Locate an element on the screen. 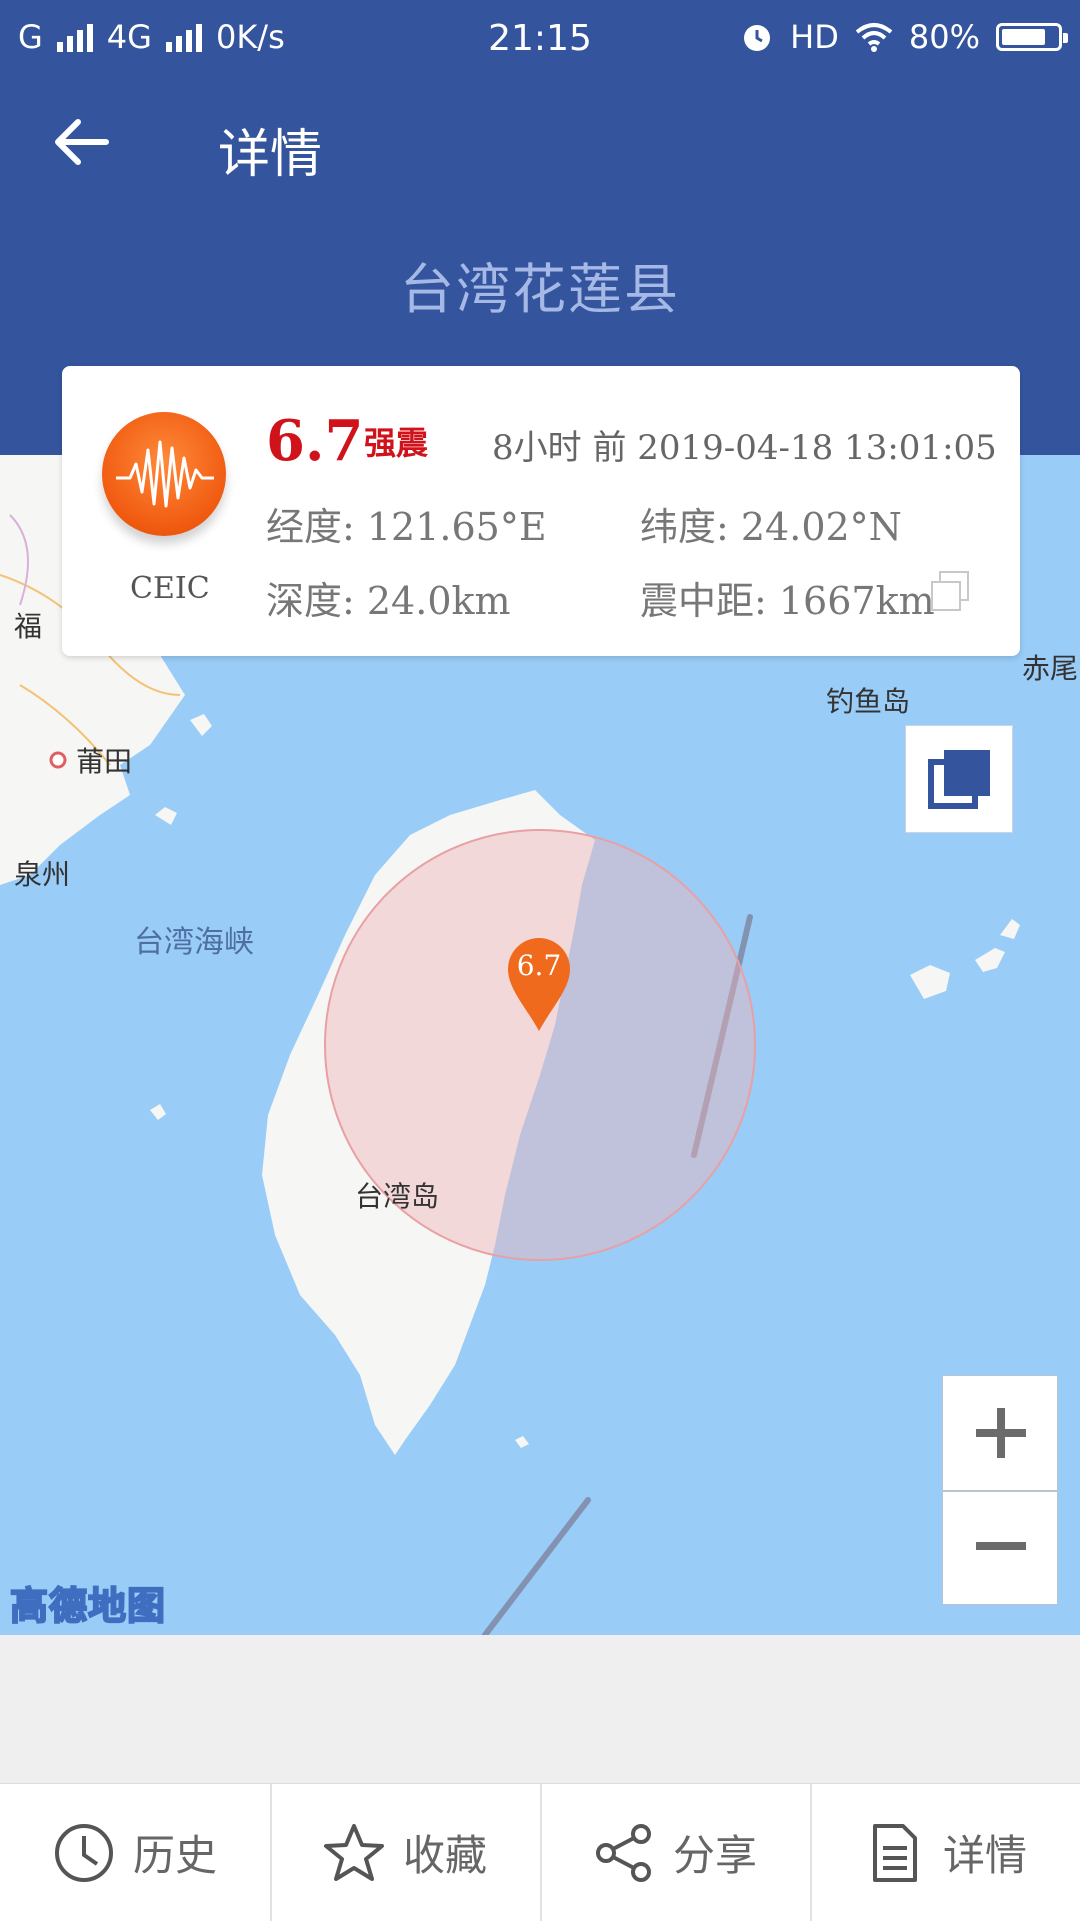  epicenter-distance: 震中距: 1667km is located at coordinates (787, 601).